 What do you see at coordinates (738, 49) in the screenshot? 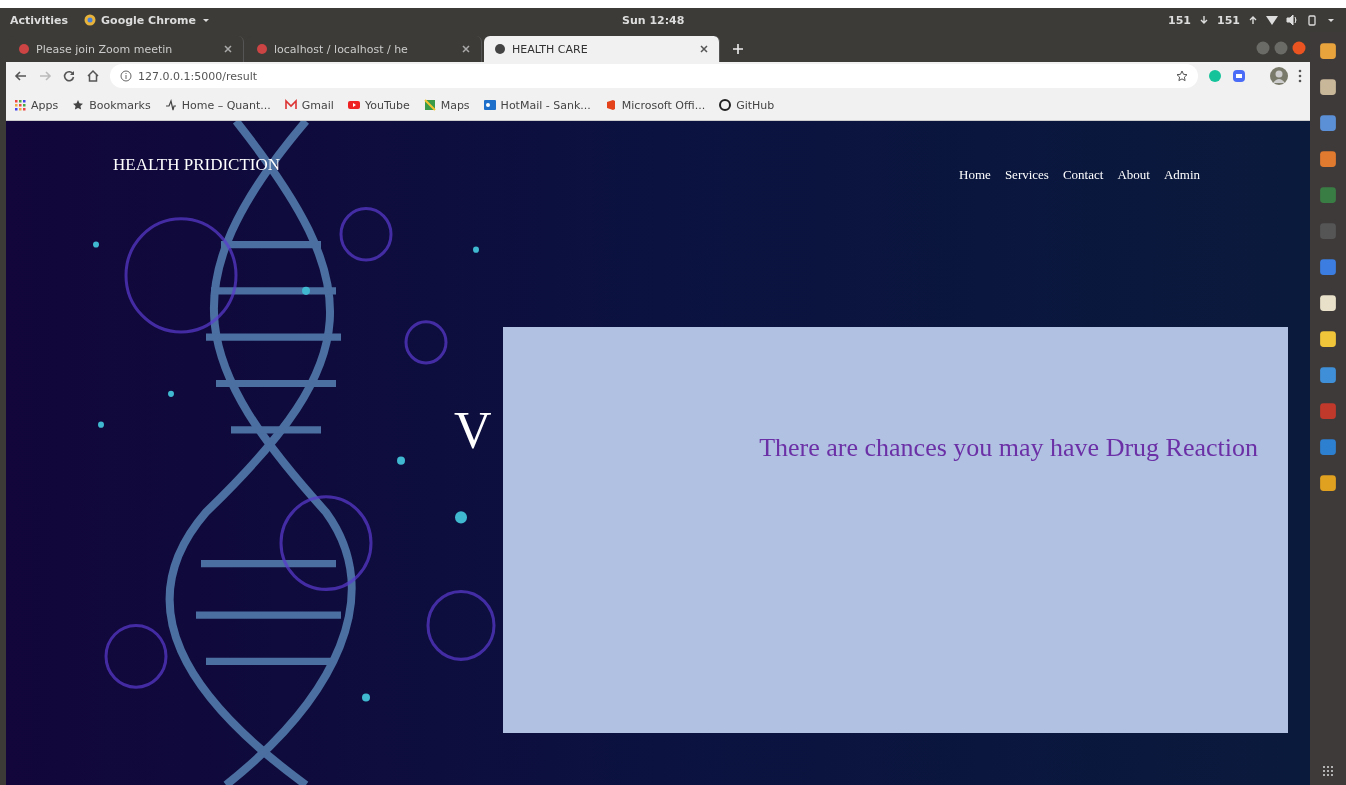
I see `new-tab-icon` at bounding box center [738, 49].